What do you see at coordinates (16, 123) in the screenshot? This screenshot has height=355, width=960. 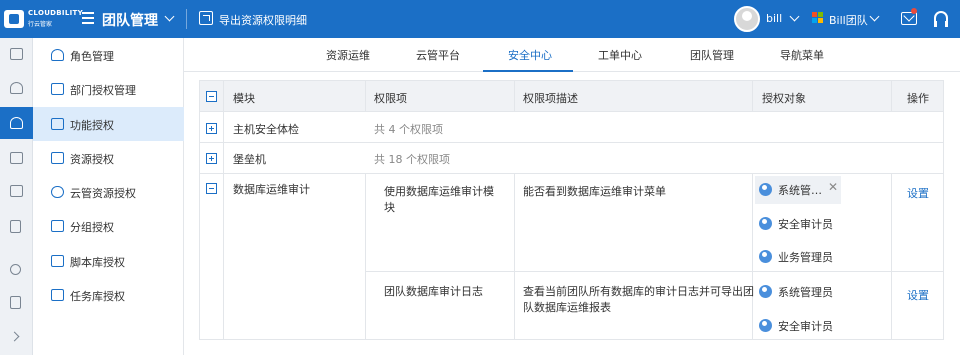 I see `rail-user-permission-icon` at bounding box center [16, 123].